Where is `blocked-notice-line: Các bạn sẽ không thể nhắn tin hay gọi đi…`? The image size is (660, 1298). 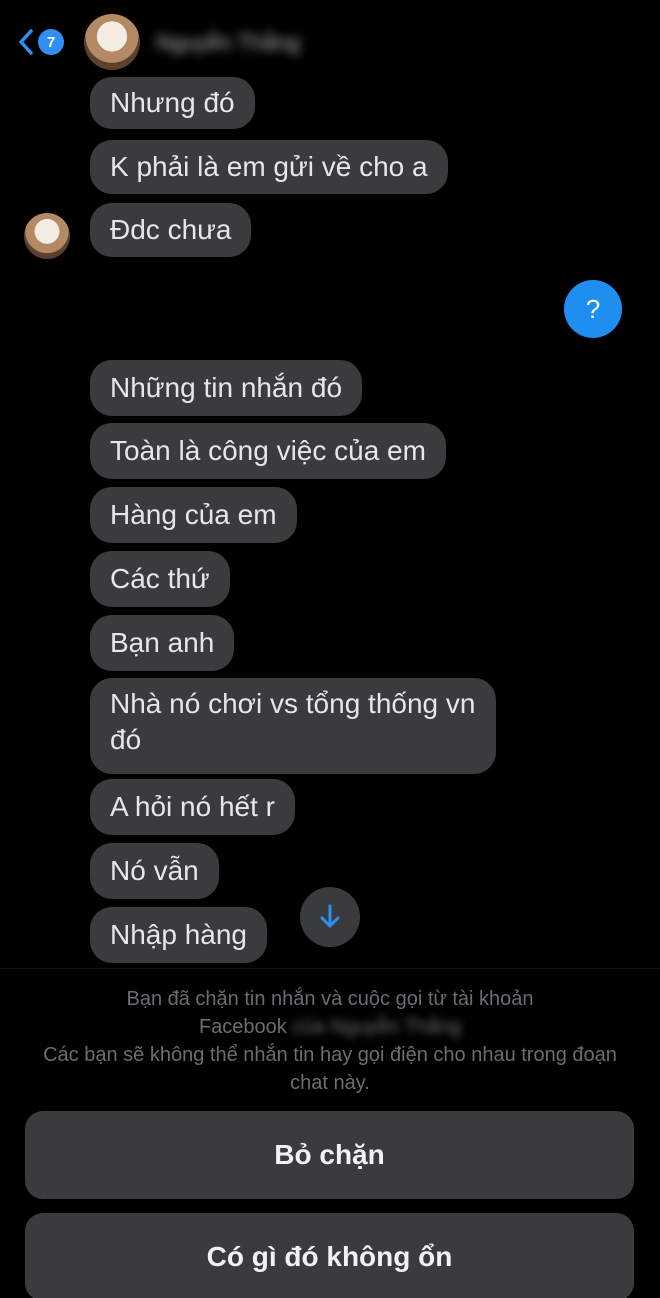
blocked-notice-line: Các bạn sẽ không thể nhắn tin hay gọi đi… is located at coordinates (330, 1069).